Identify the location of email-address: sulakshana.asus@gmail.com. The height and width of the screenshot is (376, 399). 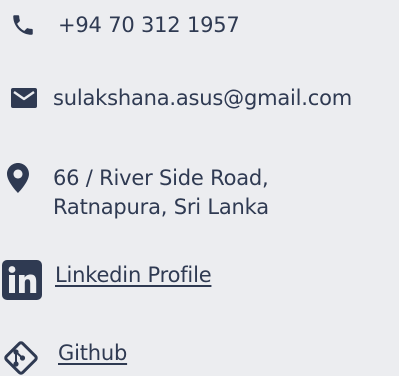
(202, 98).